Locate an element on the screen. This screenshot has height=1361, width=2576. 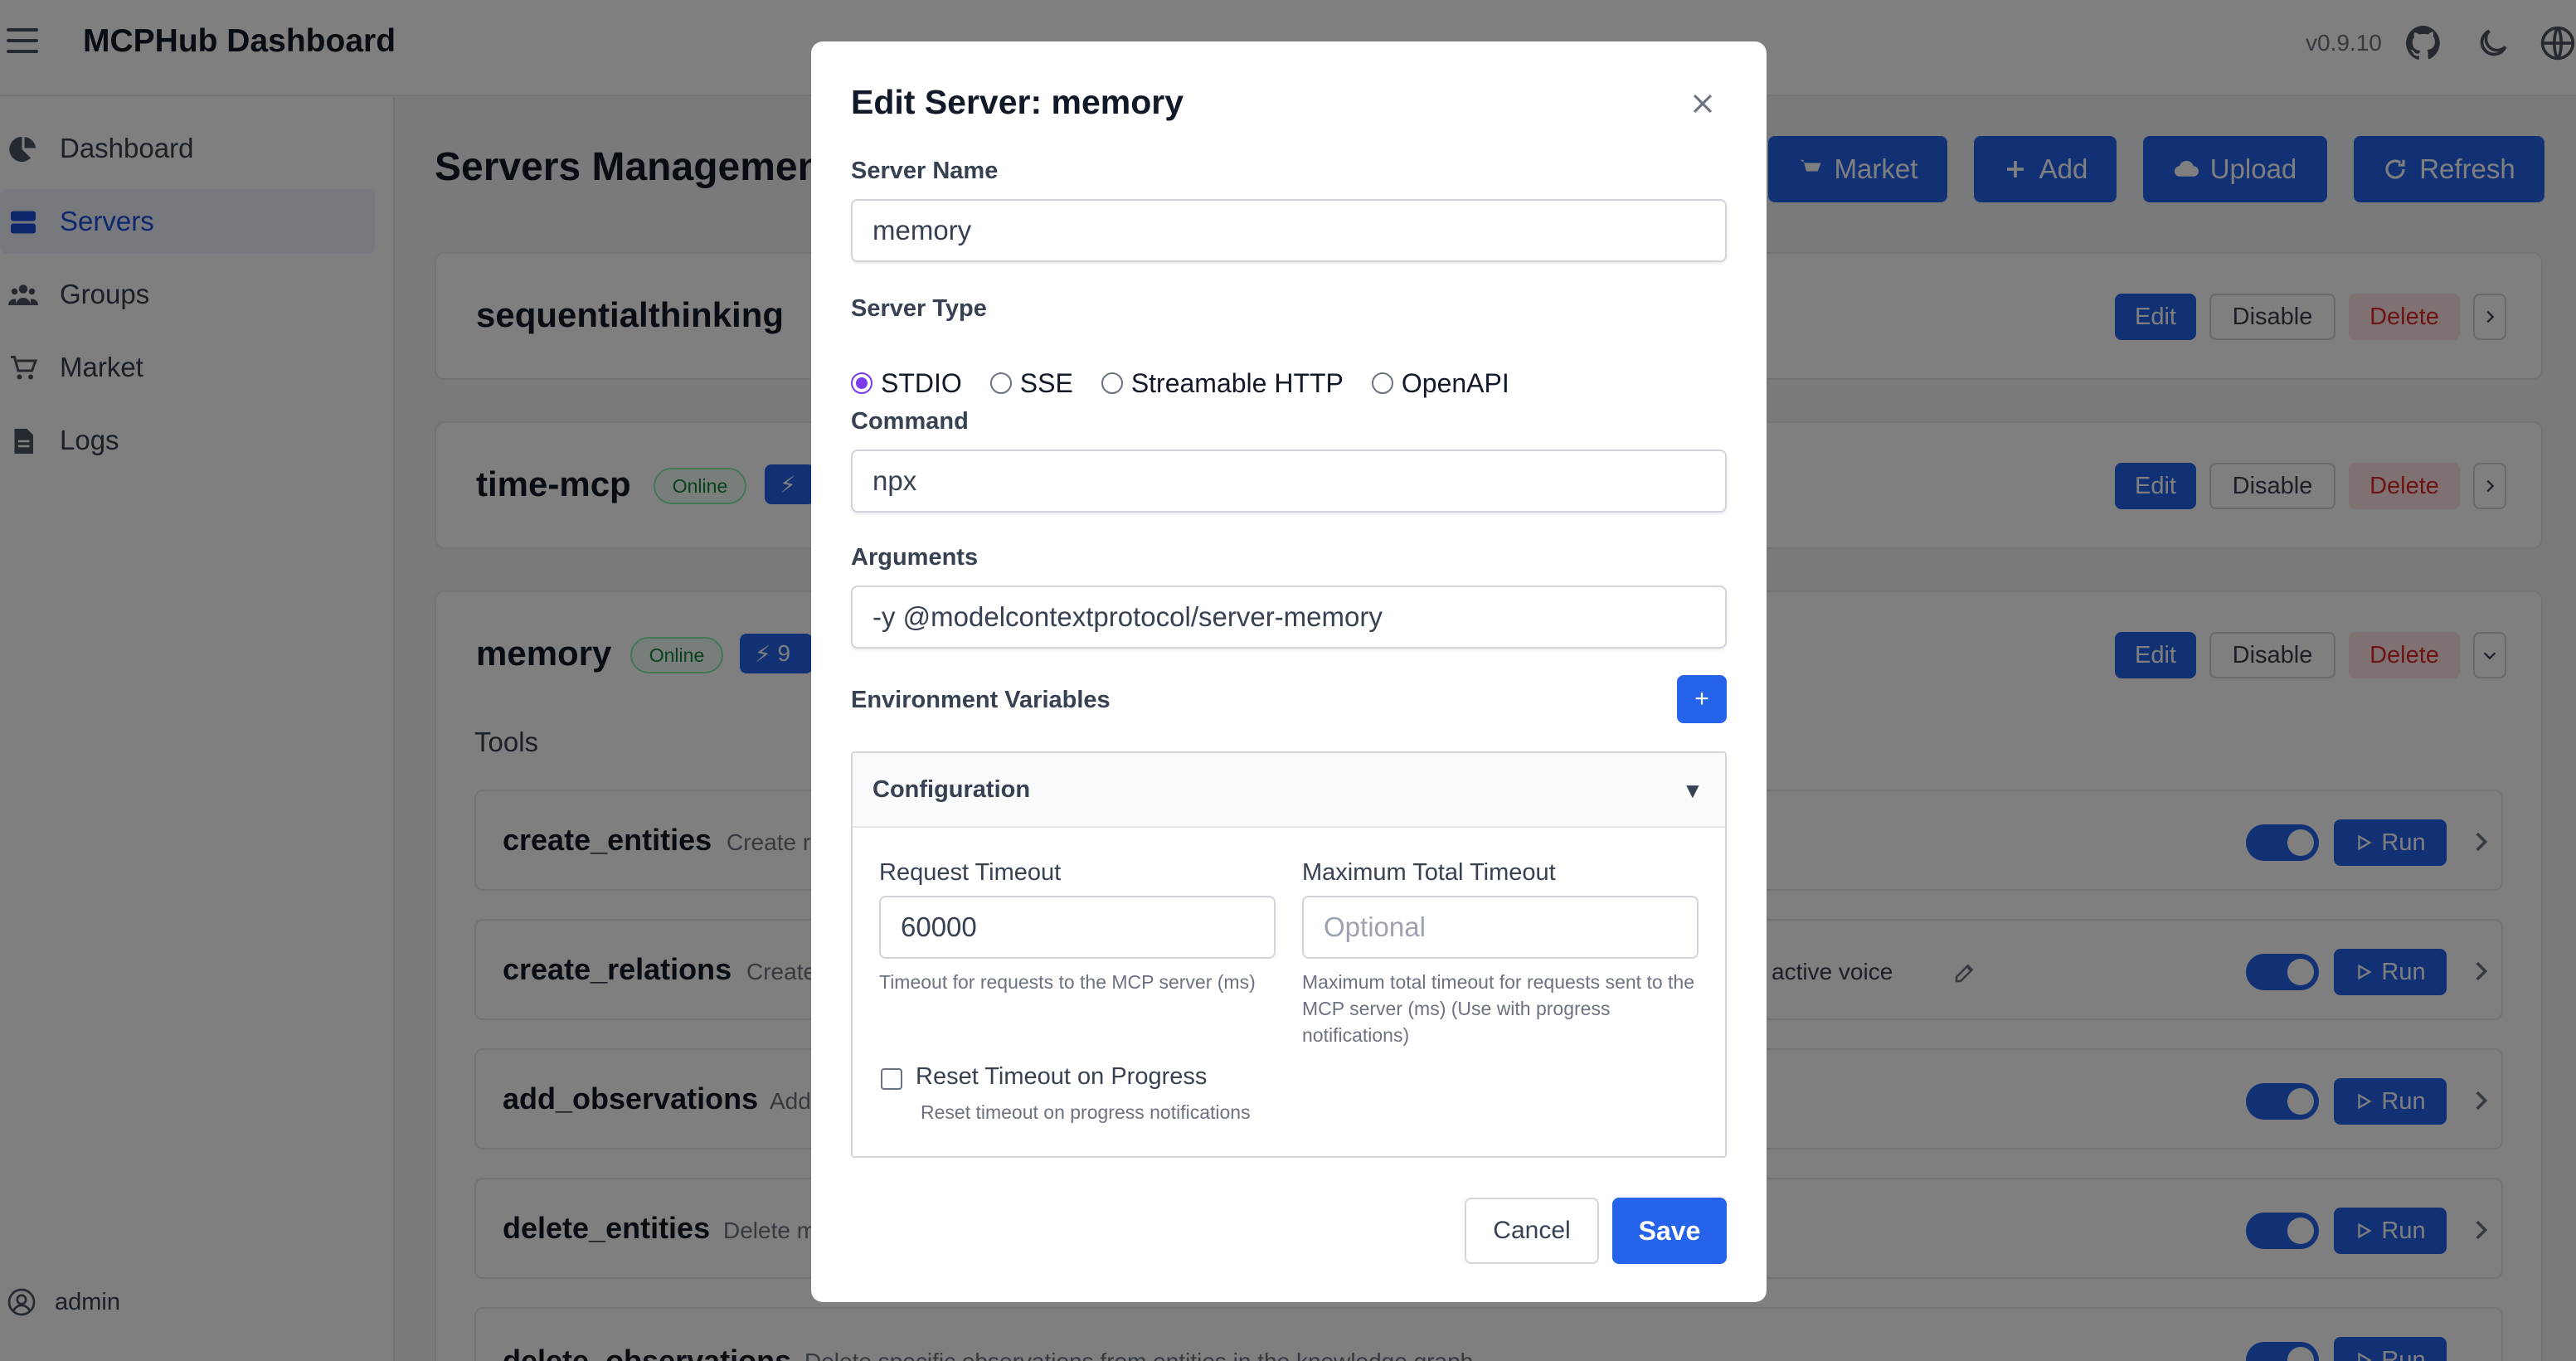
configuration-title: Configuration is located at coordinates (952, 789).